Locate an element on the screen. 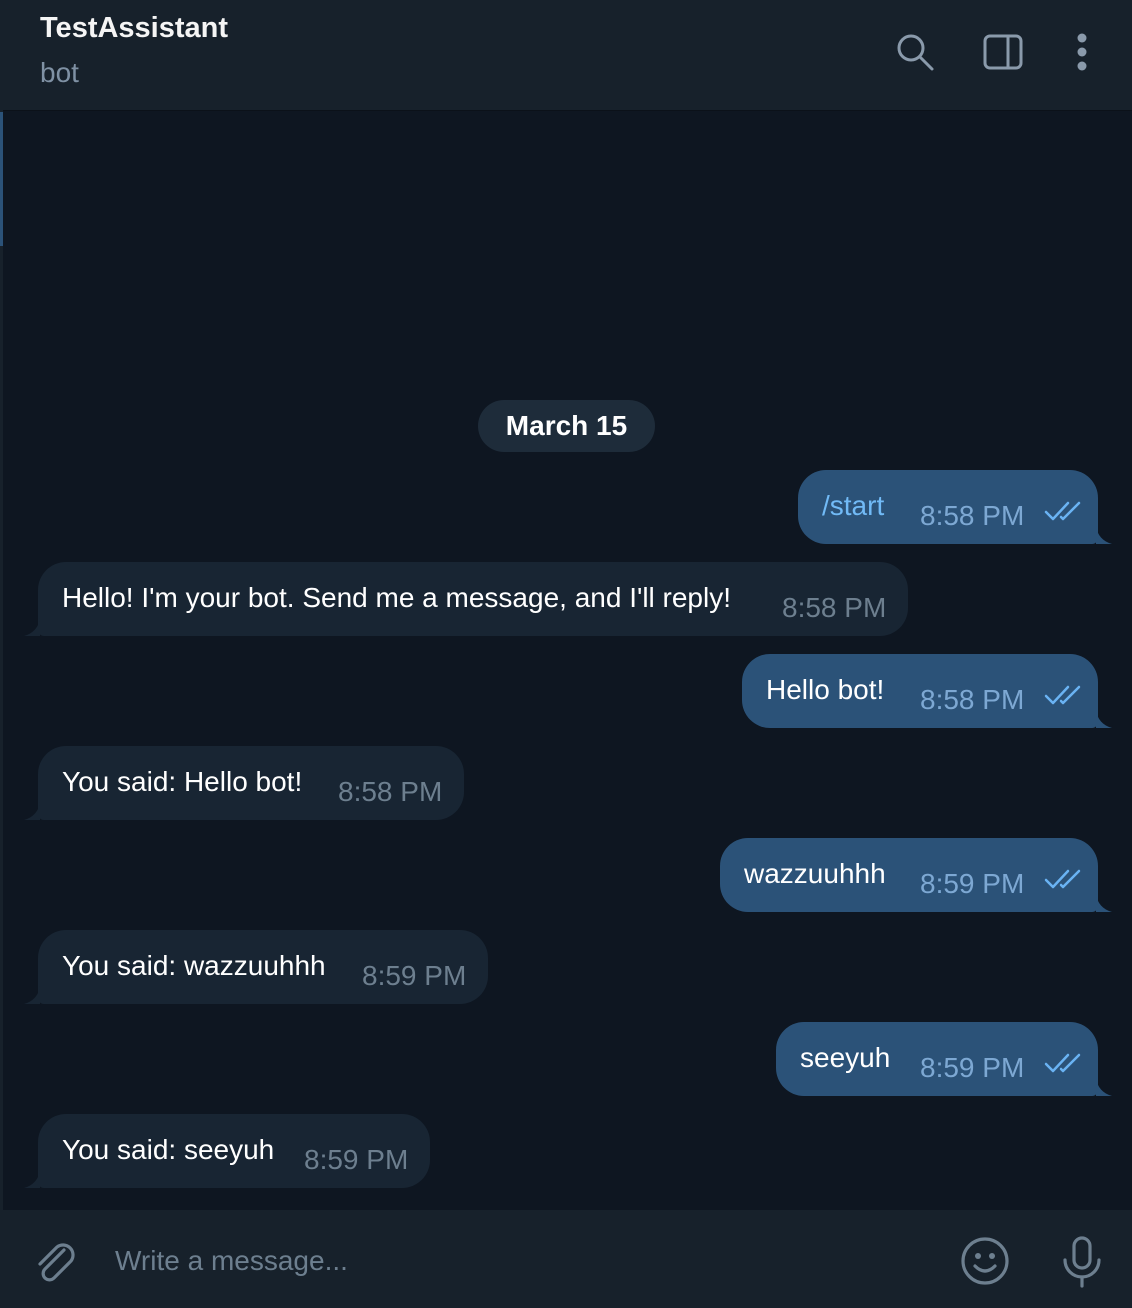 This screenshot has width=1132, height=1308. message-text: You said: seeyuh is located at coordinates (168, 1150).